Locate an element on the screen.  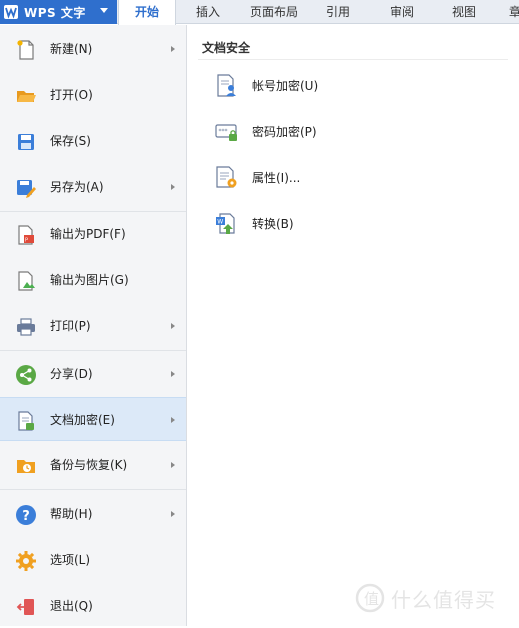
password-encrypt-icon: *** is located at coordinates (226, 132).